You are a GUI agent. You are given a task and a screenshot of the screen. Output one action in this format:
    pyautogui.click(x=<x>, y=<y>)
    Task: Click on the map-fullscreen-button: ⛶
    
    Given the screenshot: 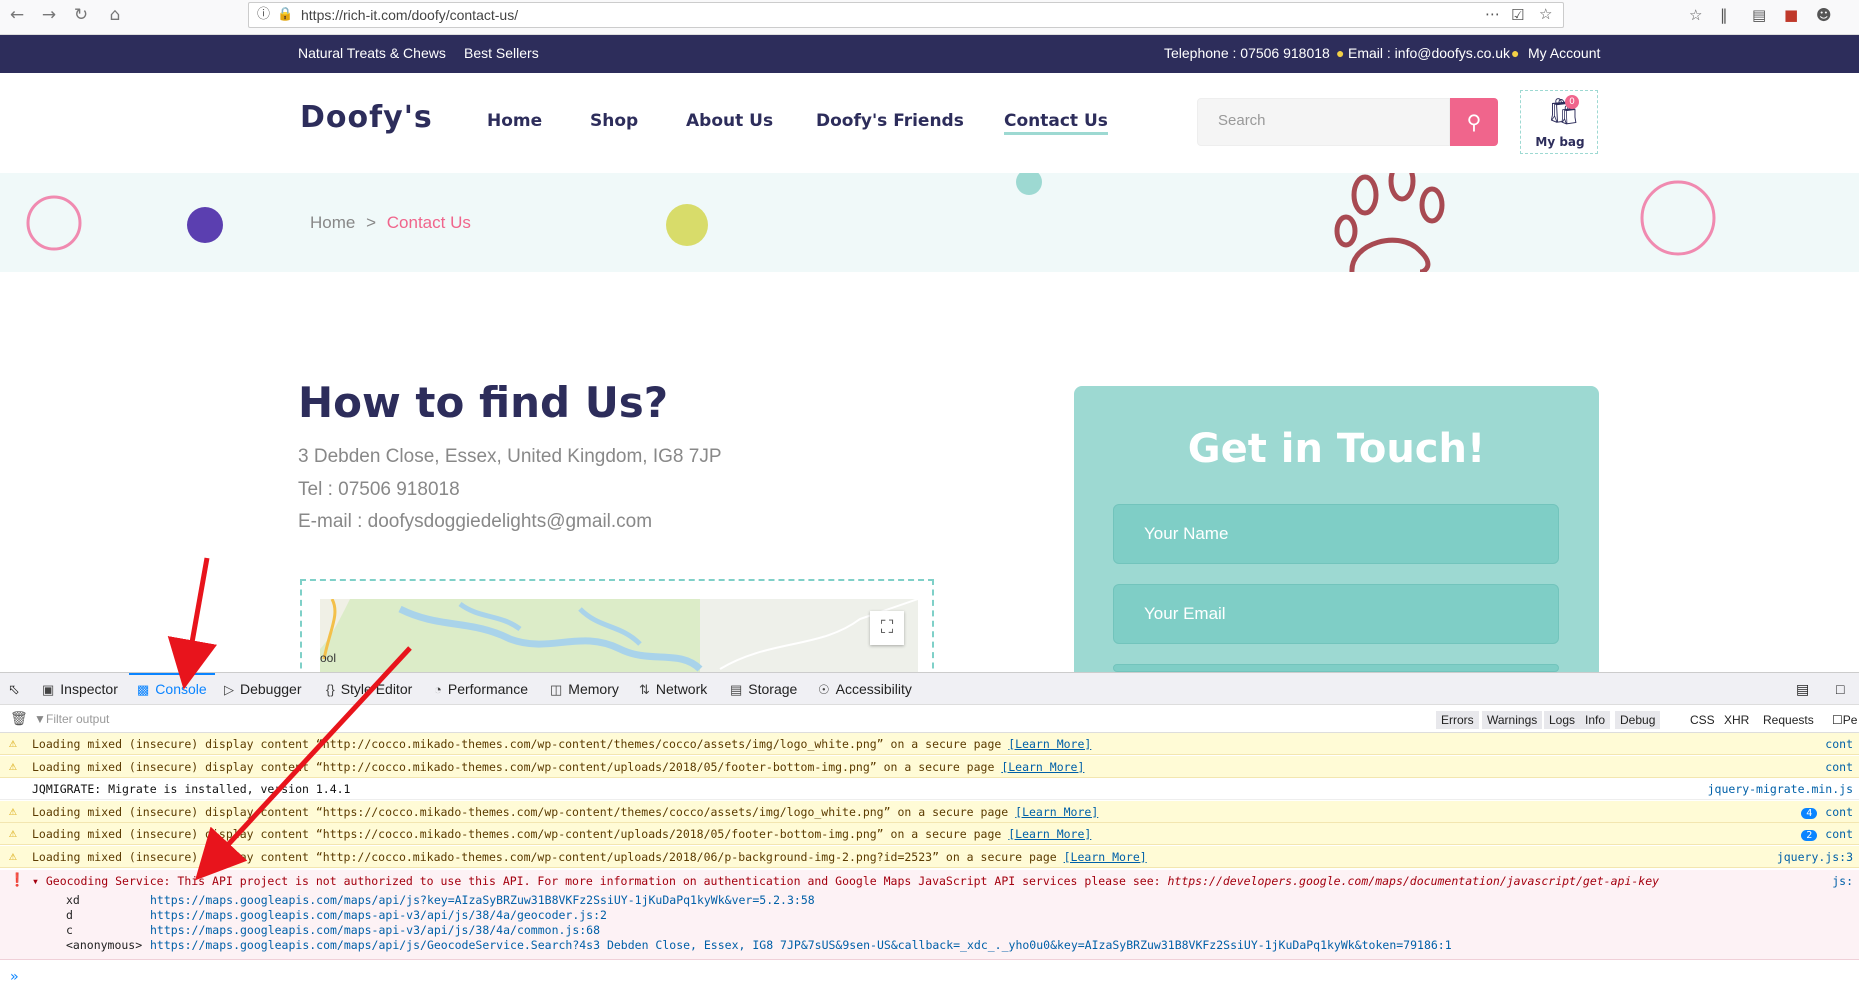 What is the action you would take?
    pyautogui.click(x=887, y=628)
    